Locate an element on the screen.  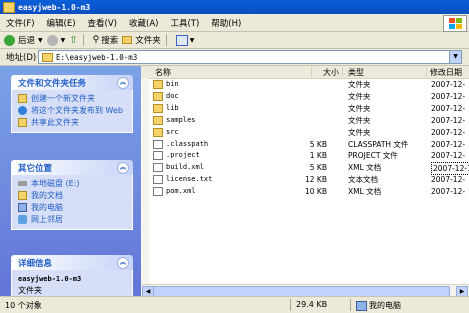
menu-bar: 文件(F) 编辑(E) 查看(V) 收藏(A) 工具(T) 帮助(H) is located at coordinates (234, 23).